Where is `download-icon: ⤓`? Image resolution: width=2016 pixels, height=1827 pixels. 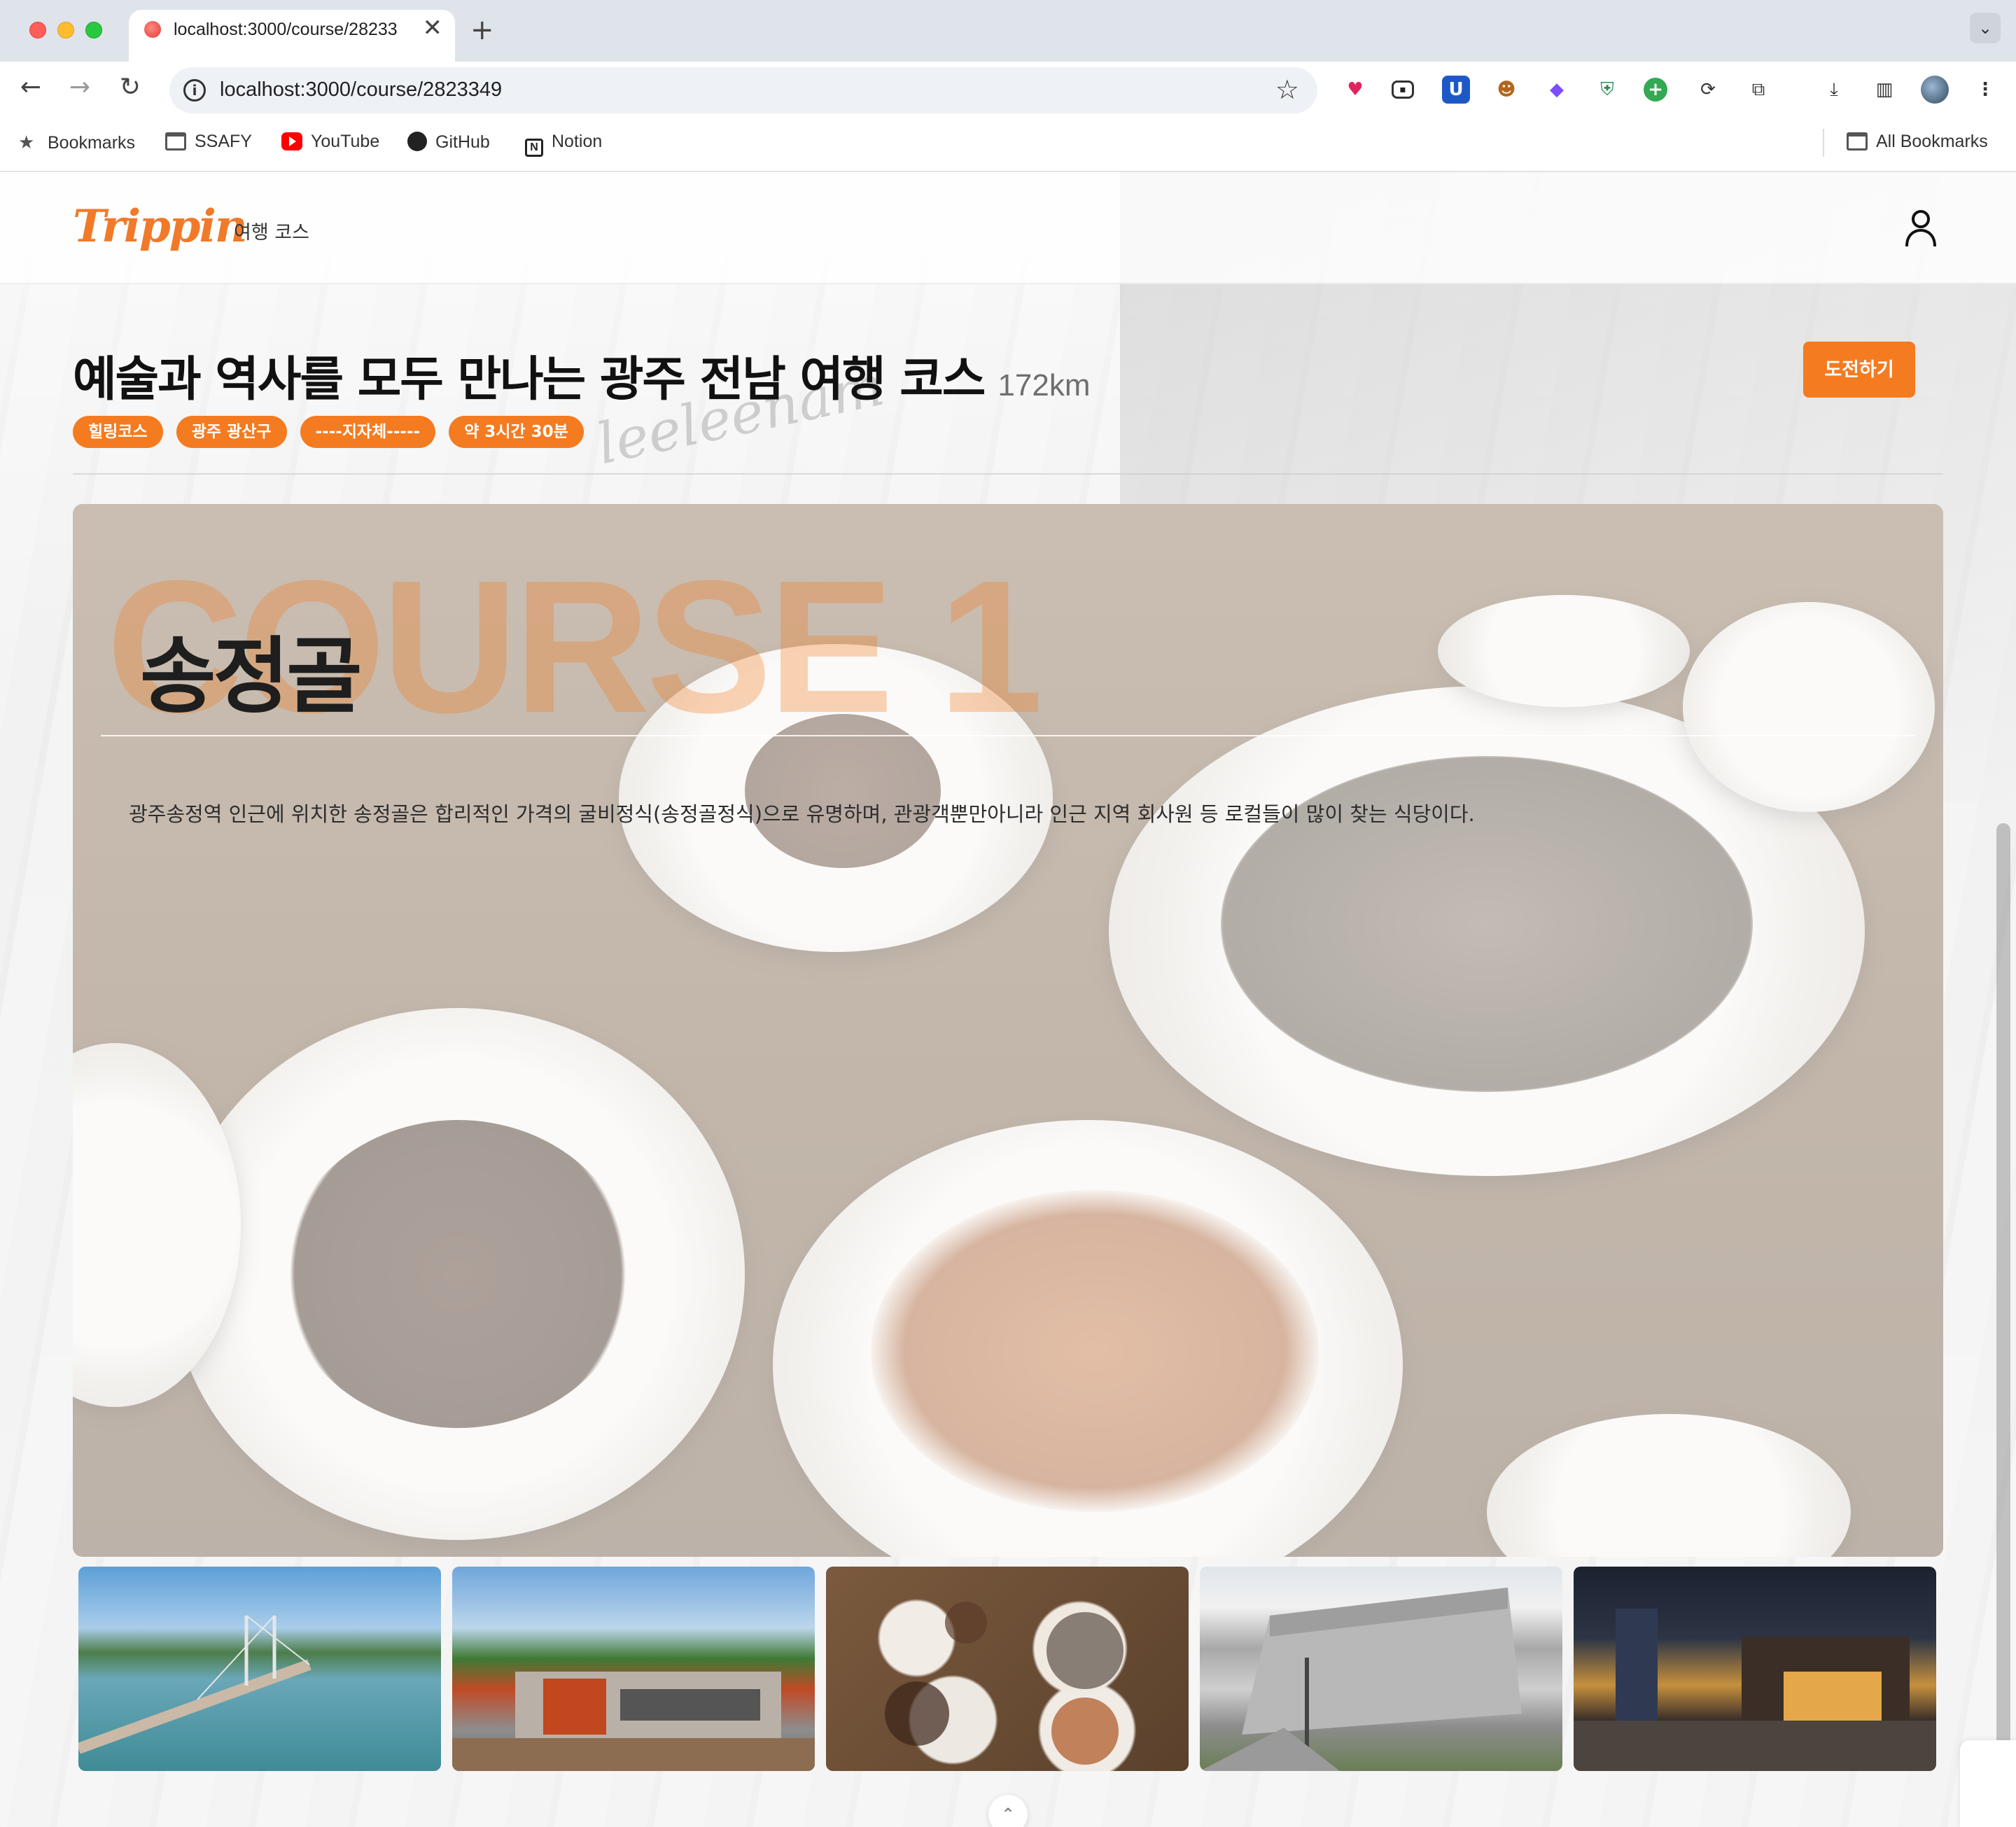
download-icon: ⤓ is located at coordinates (1834, 90).